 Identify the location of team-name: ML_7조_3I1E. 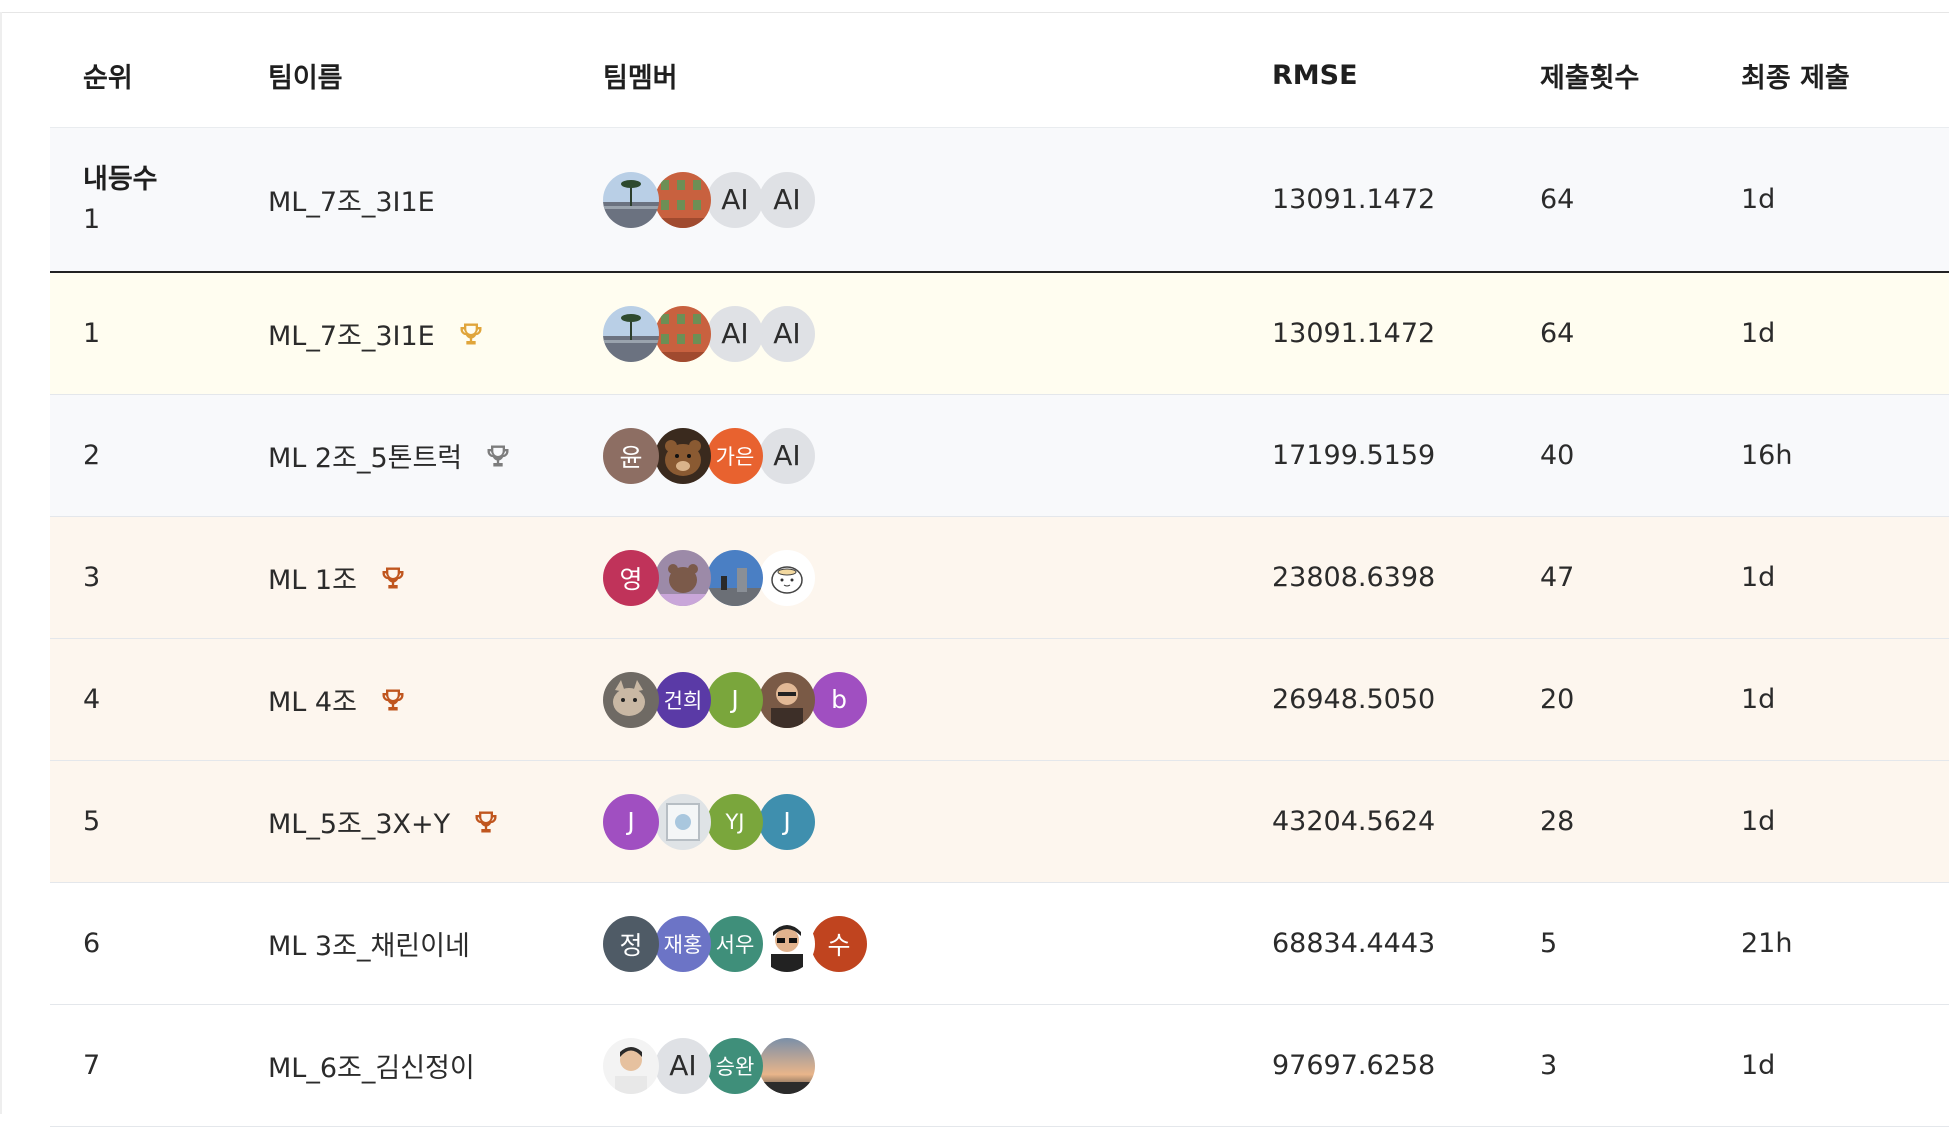
(351, 336).